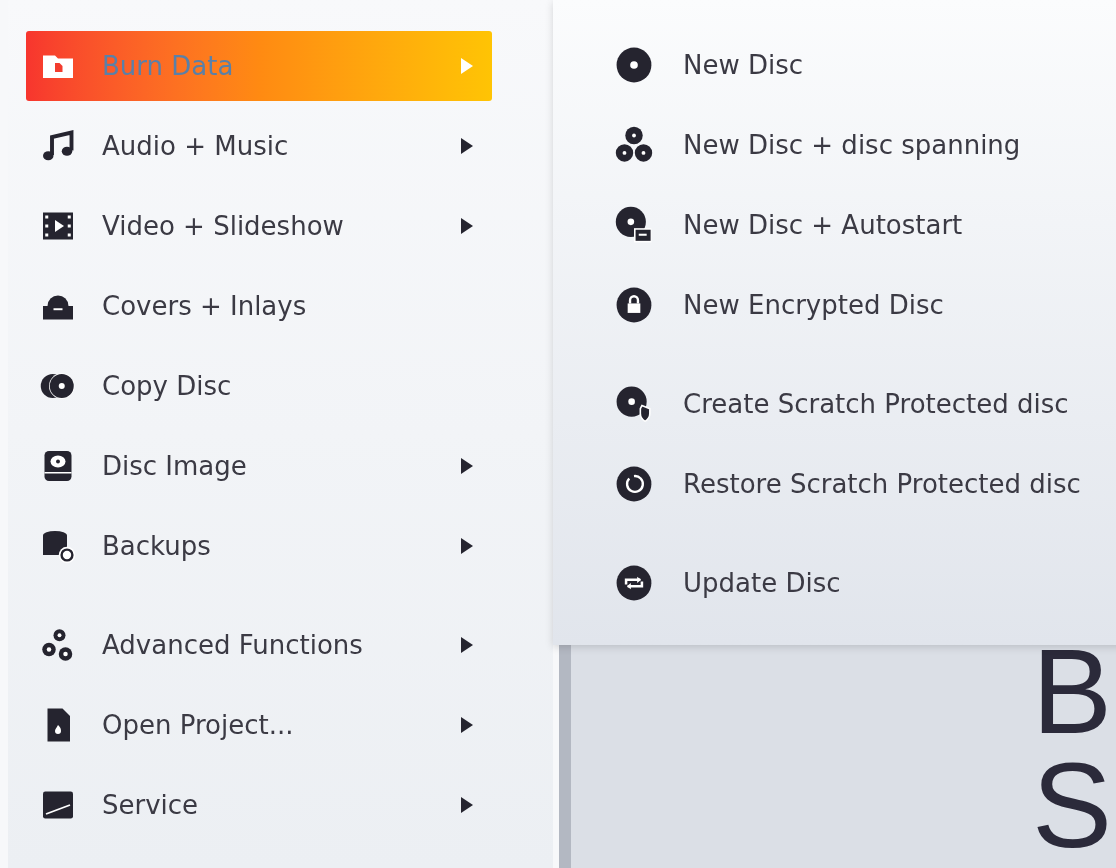 The width and height of the screenshot is (1116, 868). Describe the element at coordinates (834, 225) in the screenshot. I see `submenu-item: New Disc + Autostart` at that location.